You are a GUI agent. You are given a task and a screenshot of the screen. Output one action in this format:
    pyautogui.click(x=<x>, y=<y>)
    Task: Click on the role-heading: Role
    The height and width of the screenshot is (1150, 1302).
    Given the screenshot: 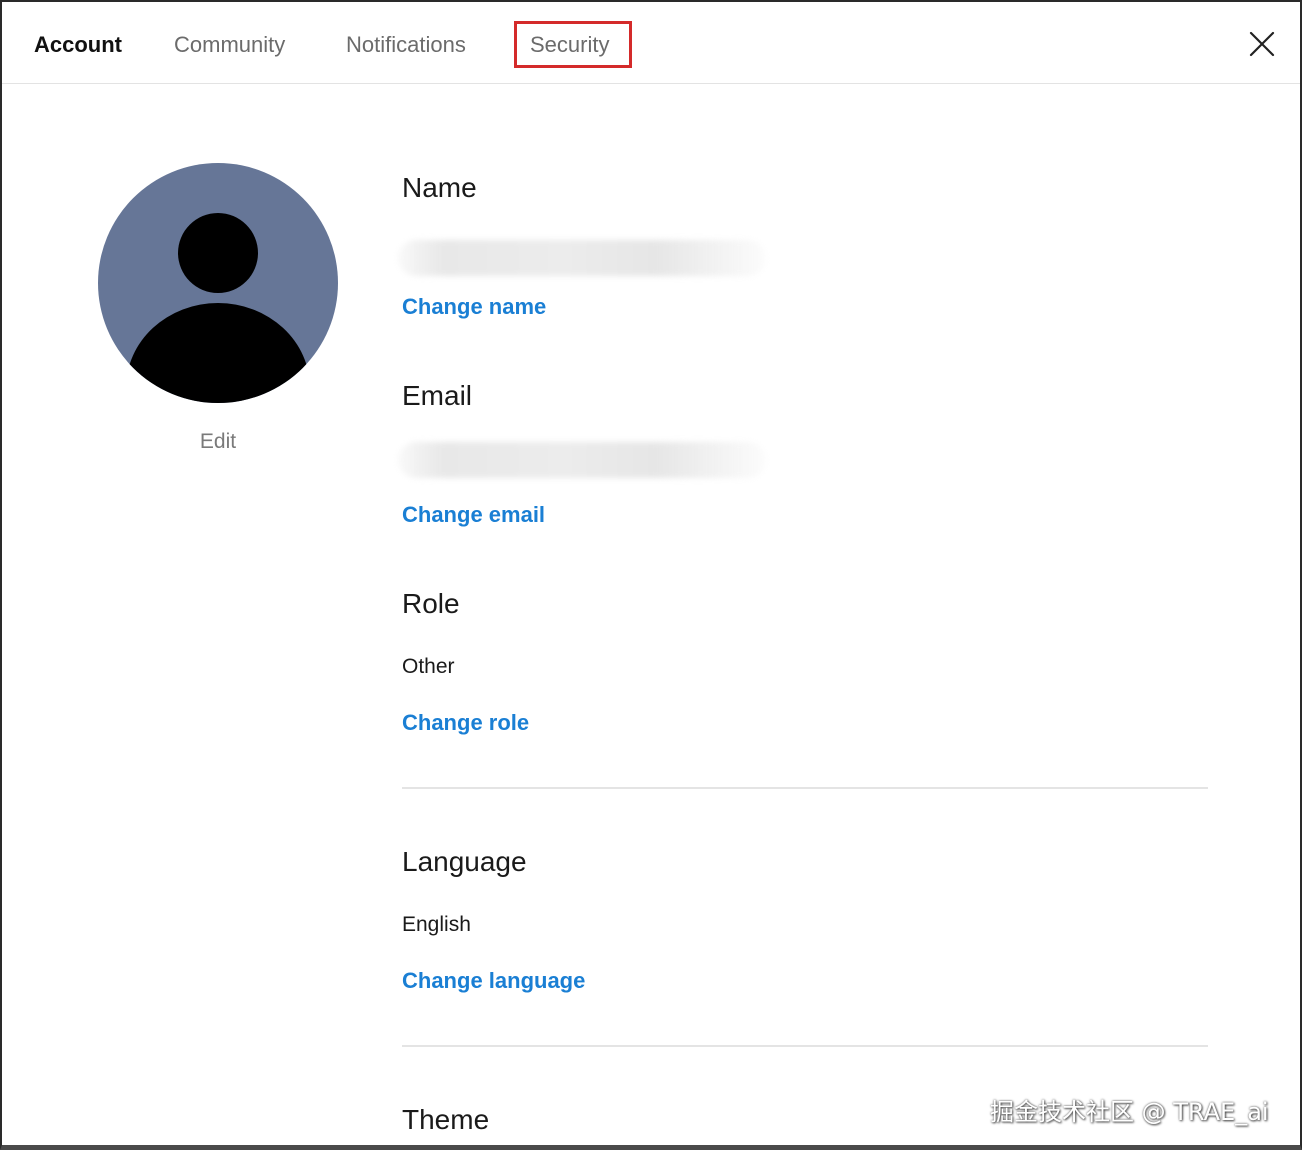 What is the action you would take?
    pyautogui.click(x=431, y=603)
    